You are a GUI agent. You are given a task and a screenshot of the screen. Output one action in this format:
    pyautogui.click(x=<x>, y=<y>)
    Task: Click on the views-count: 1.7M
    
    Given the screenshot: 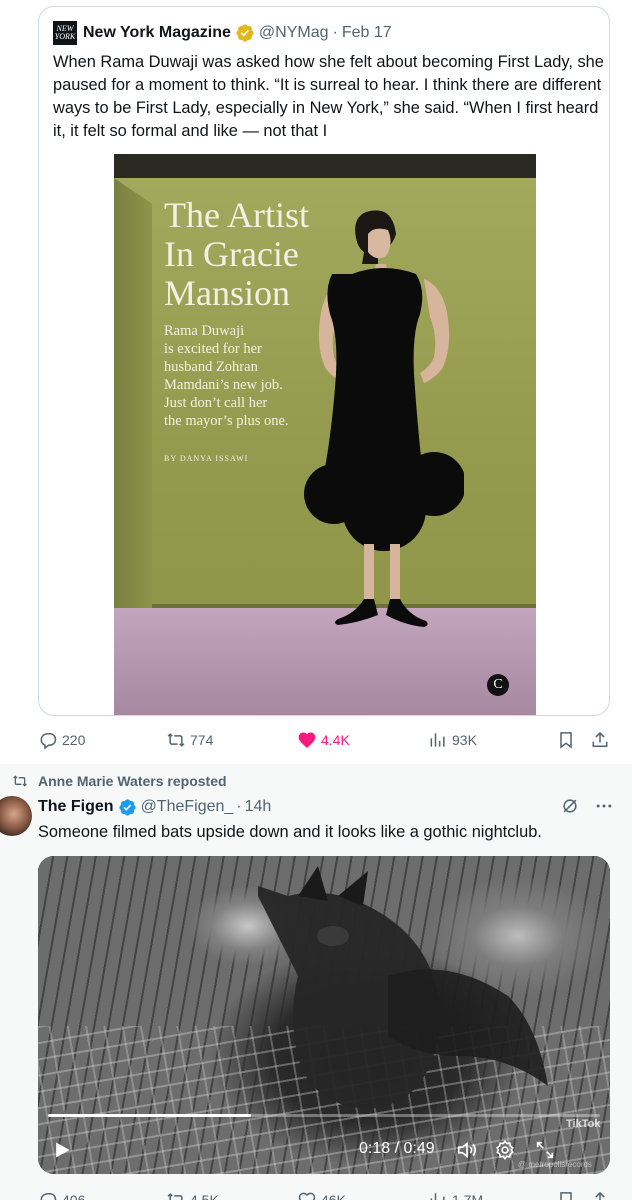 What is the action you would take?
    pyautogui.click(x=468, y=1196)
    